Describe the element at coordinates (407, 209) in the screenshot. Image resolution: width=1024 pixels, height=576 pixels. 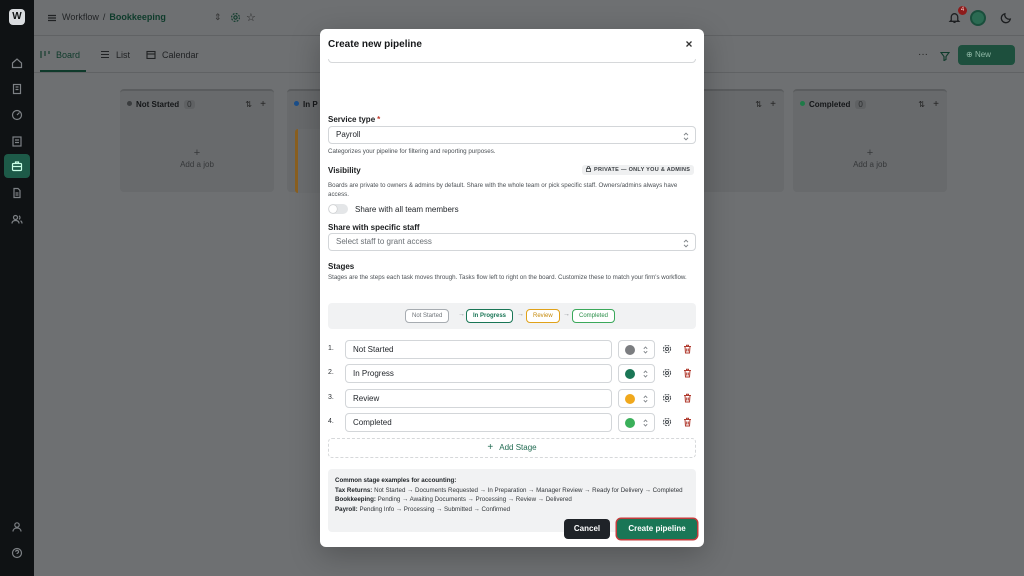
I see `share-all-label: Share with all team members` at that location.